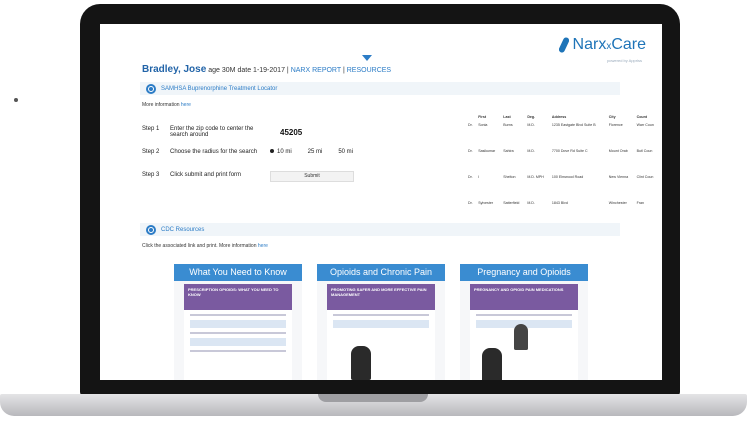 Image resolution: width=747 pixels, height=429 pixels. Describe the element at coordinates (559, 117) in the screenshot. I see `column-header: Address` at that location.